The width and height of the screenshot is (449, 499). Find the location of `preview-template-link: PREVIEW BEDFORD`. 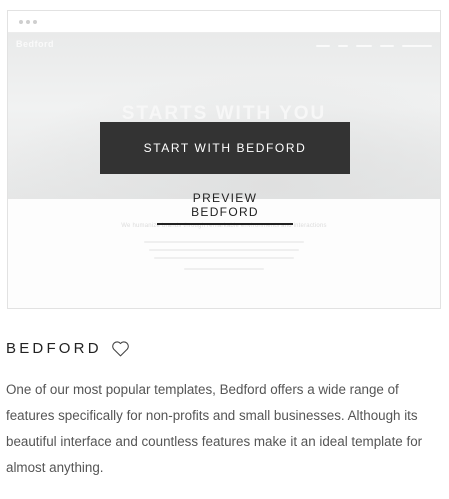

preview-template-link: PREVIEW BEDFORD is located at coordinates (225, 208).